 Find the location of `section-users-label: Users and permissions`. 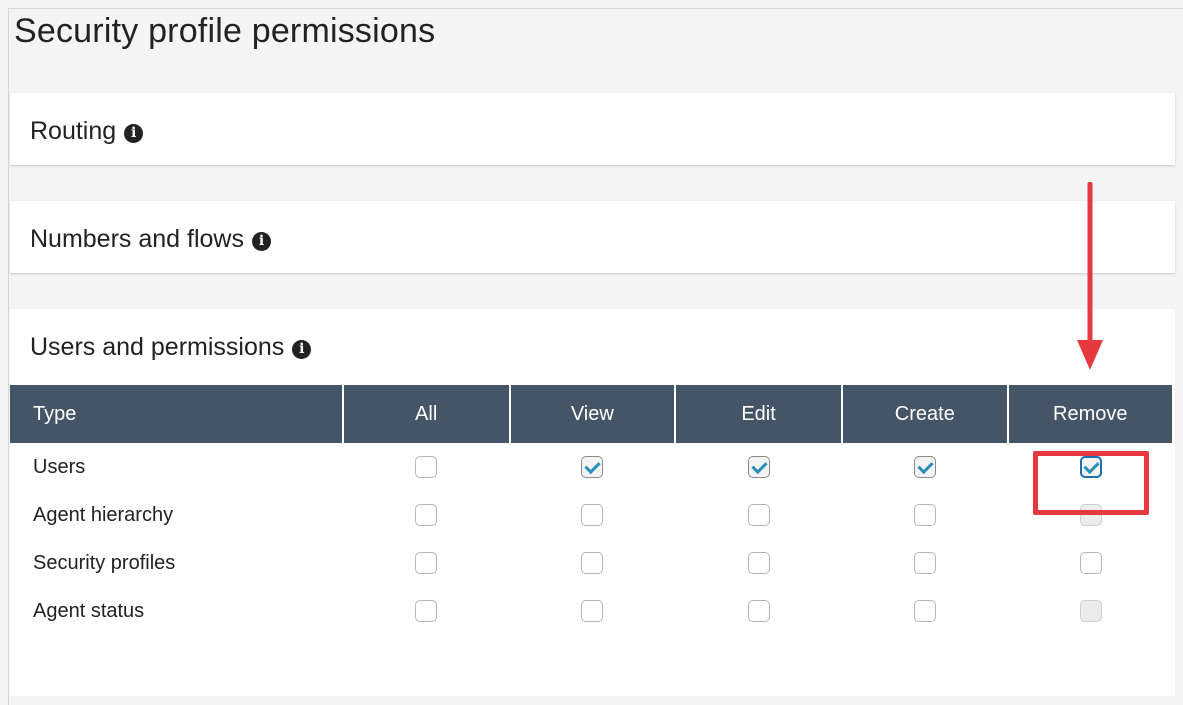

section-users-label: Users and permissions is located at coordinates (157, 347).